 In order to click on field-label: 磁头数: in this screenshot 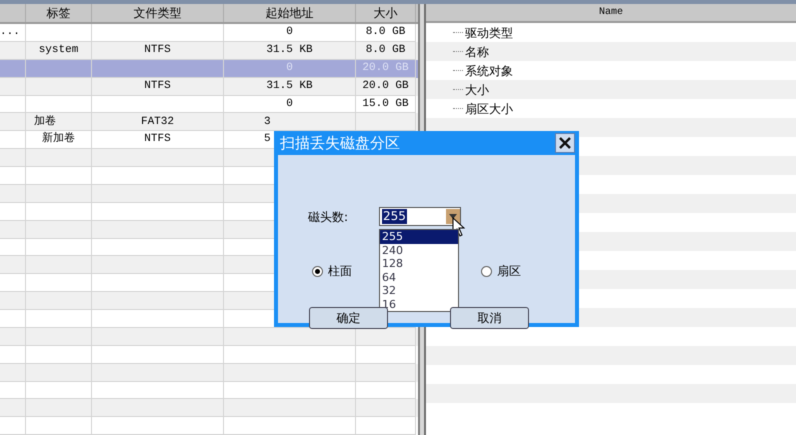, I will do `click(328, 217)`.